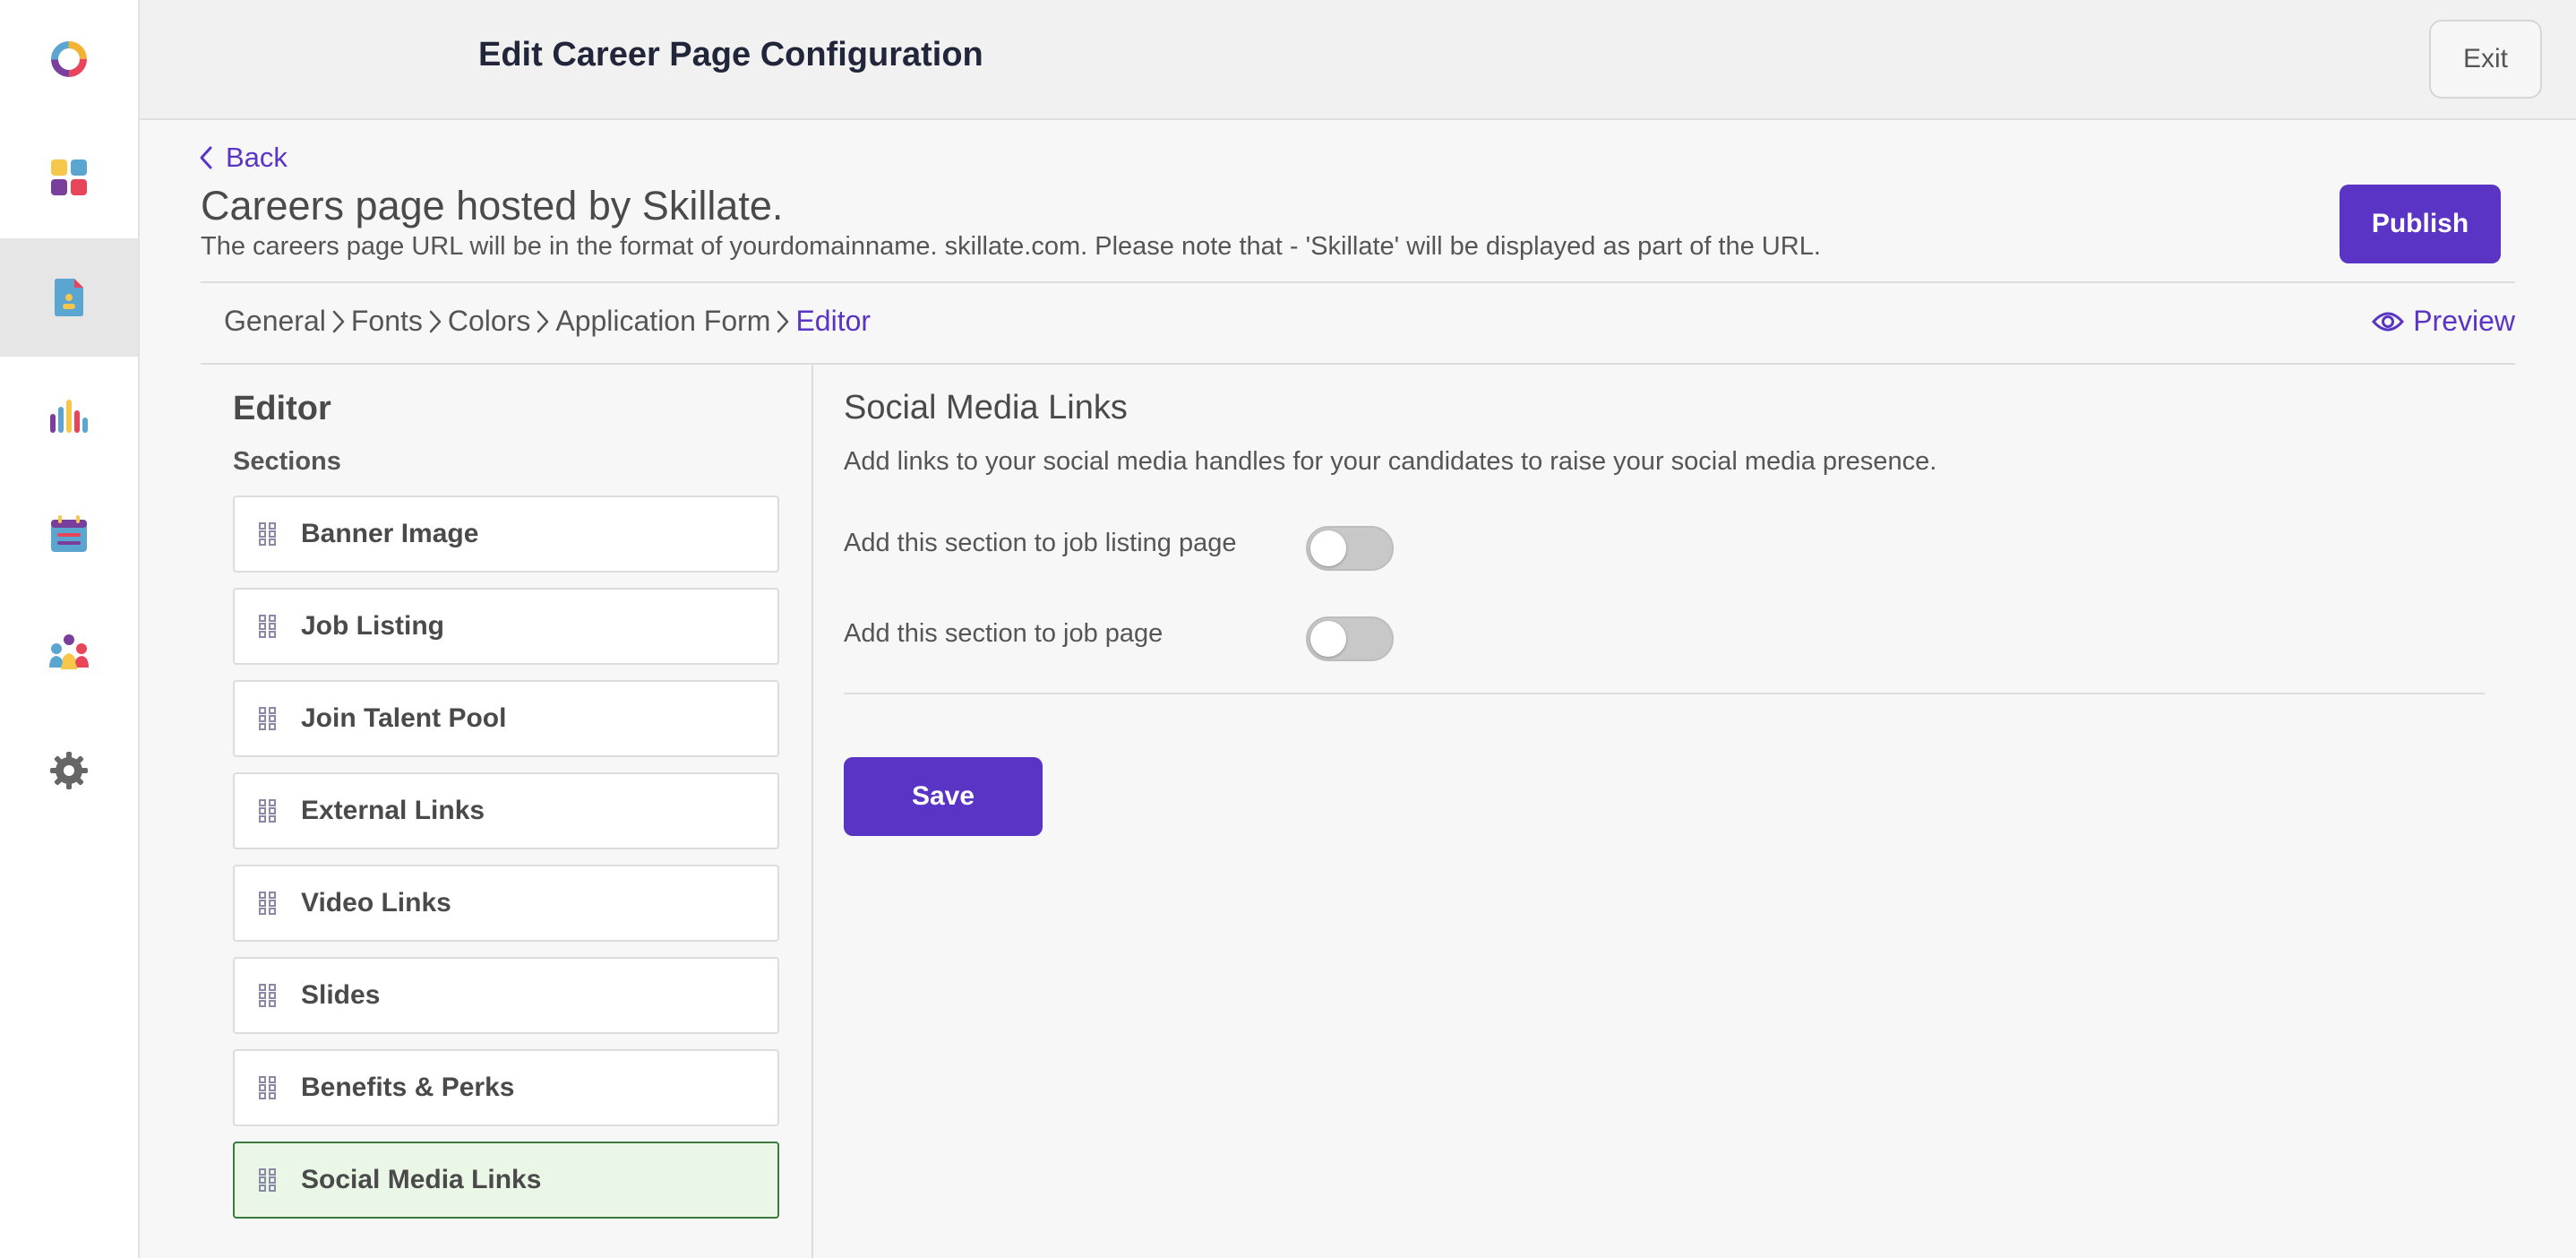  I want to click on section-label: Banner Image, so click(390, 533).